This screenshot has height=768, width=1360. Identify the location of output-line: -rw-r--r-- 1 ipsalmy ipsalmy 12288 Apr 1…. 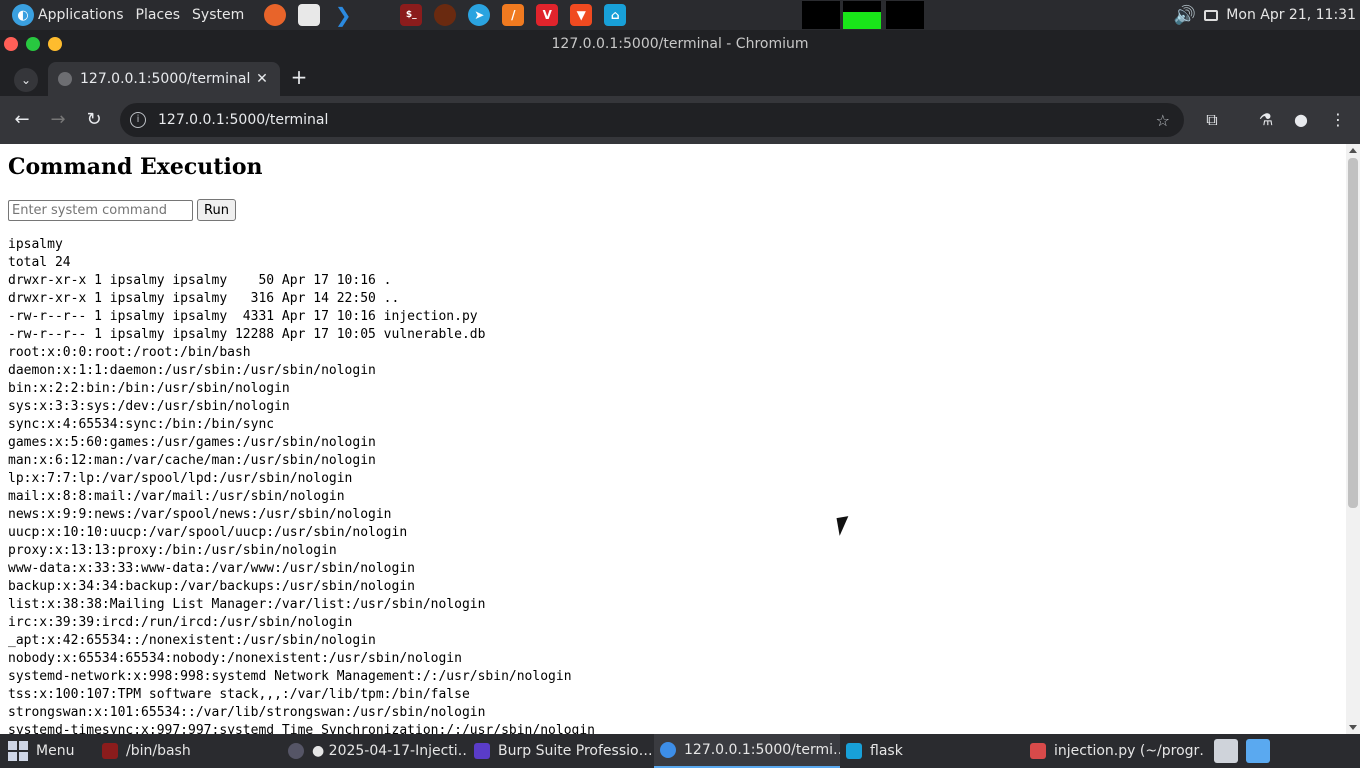
(247, 334).